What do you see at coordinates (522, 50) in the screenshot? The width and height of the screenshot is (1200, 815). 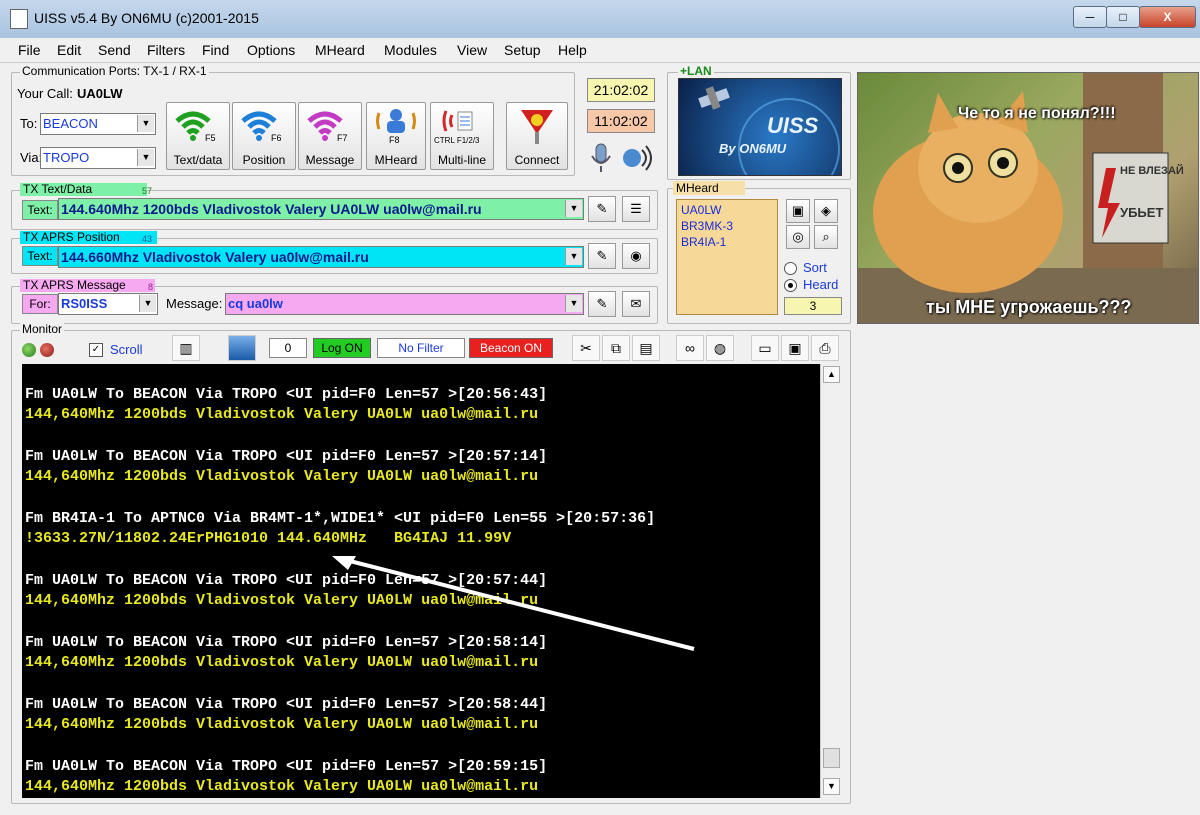 I see `menu-setup: Setup` at bounding box center [522, 50].